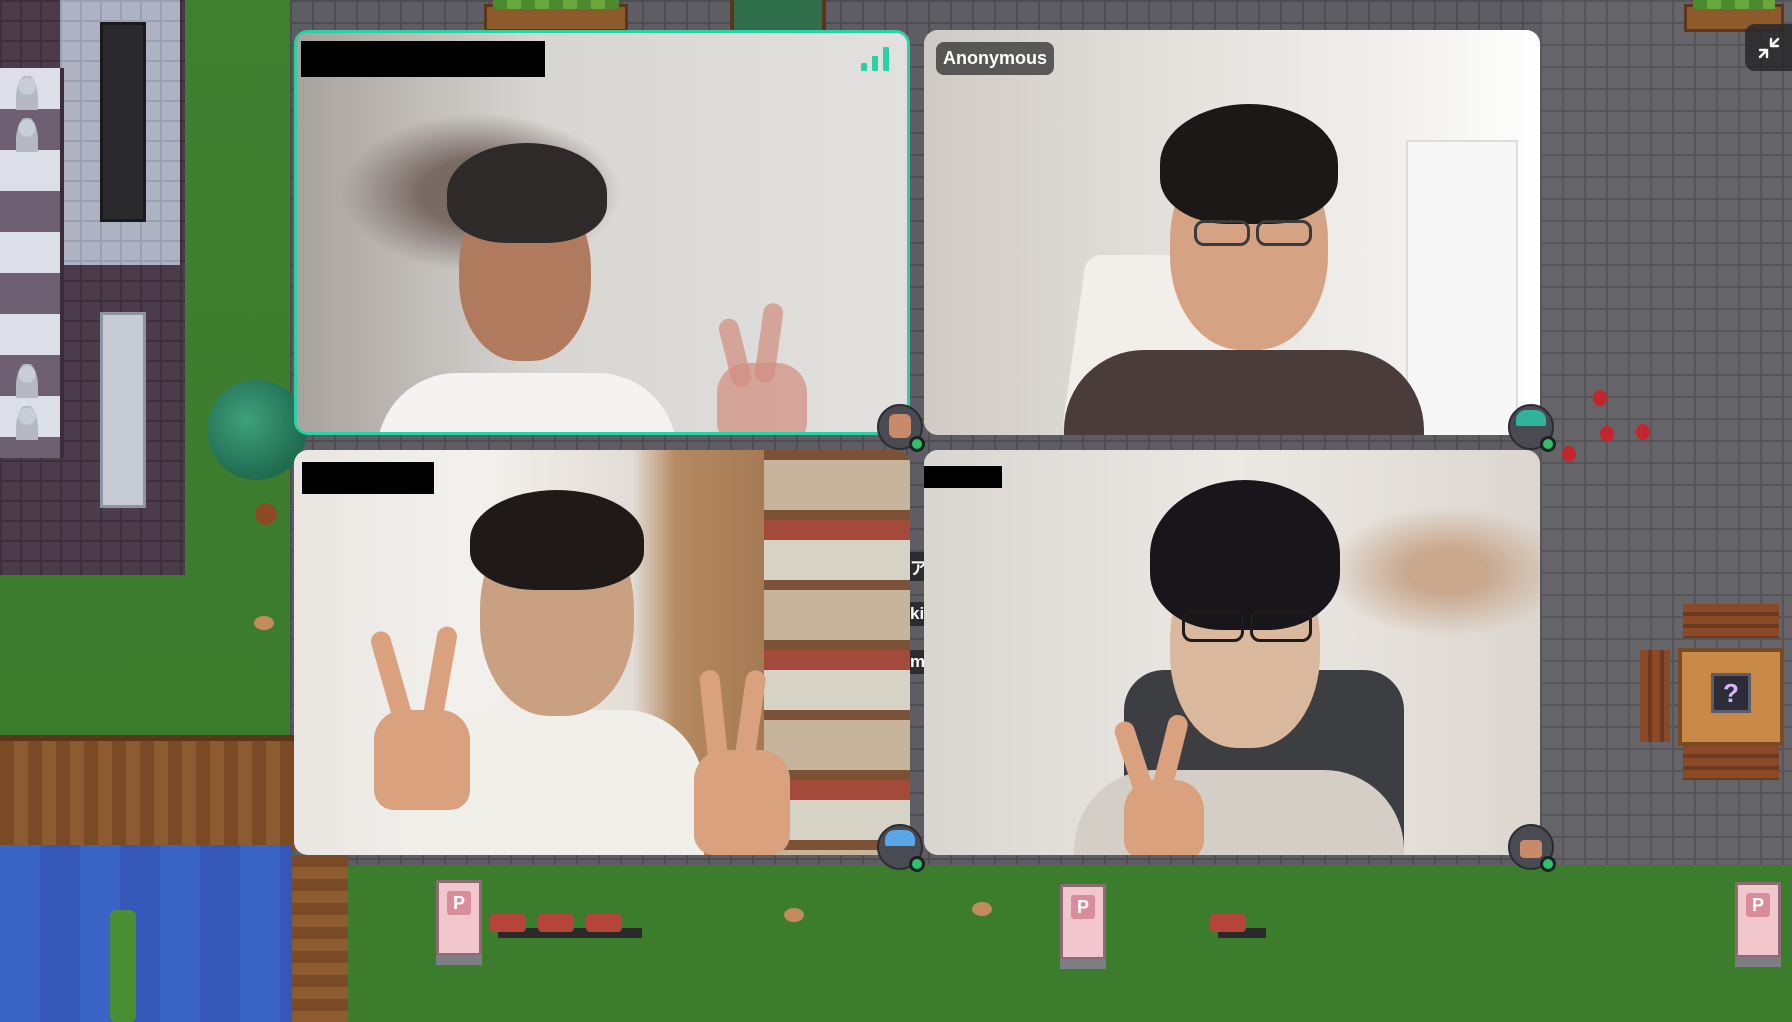 This screenshot has height=1022, width=1792. What do you see at coordinates (146, 933) in the screenshot?
I see `pond-water` at bounding box center [146, 933].